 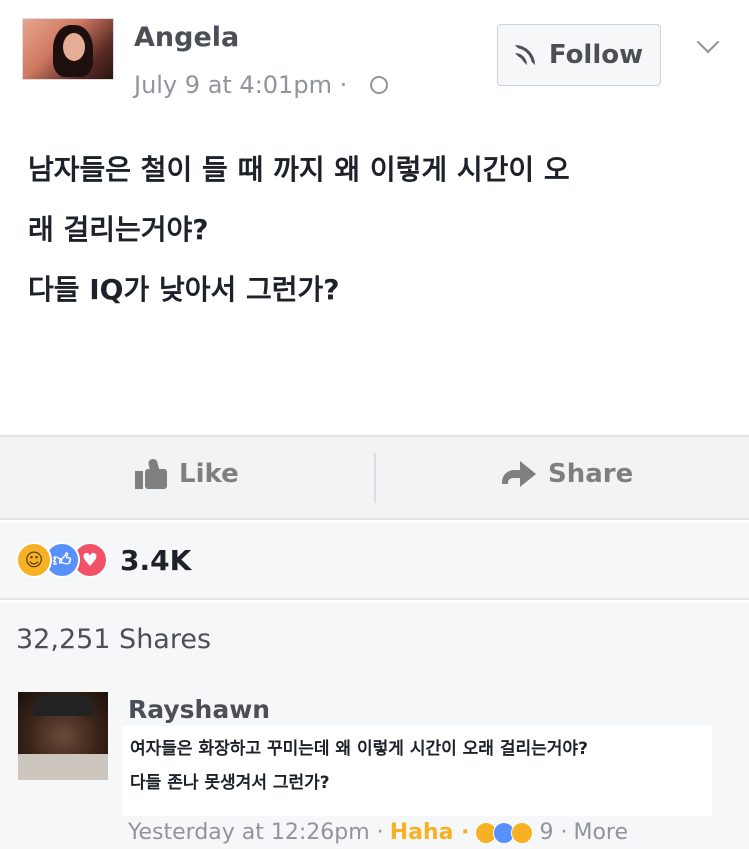 What do you see at coordinates (184, 289) in the screenshot?
I see `post-text-line: 다들 IQ가 낮아서 그런가?` at bounding box center [184, 289].